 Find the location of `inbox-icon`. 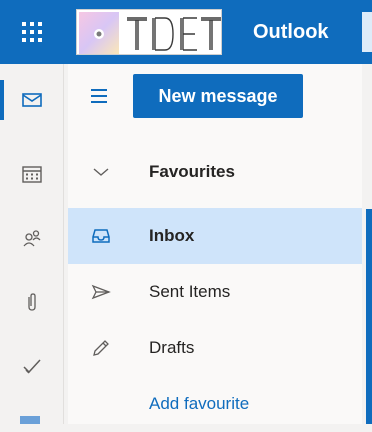

inbox-icon is located at coordinates (101, 236).